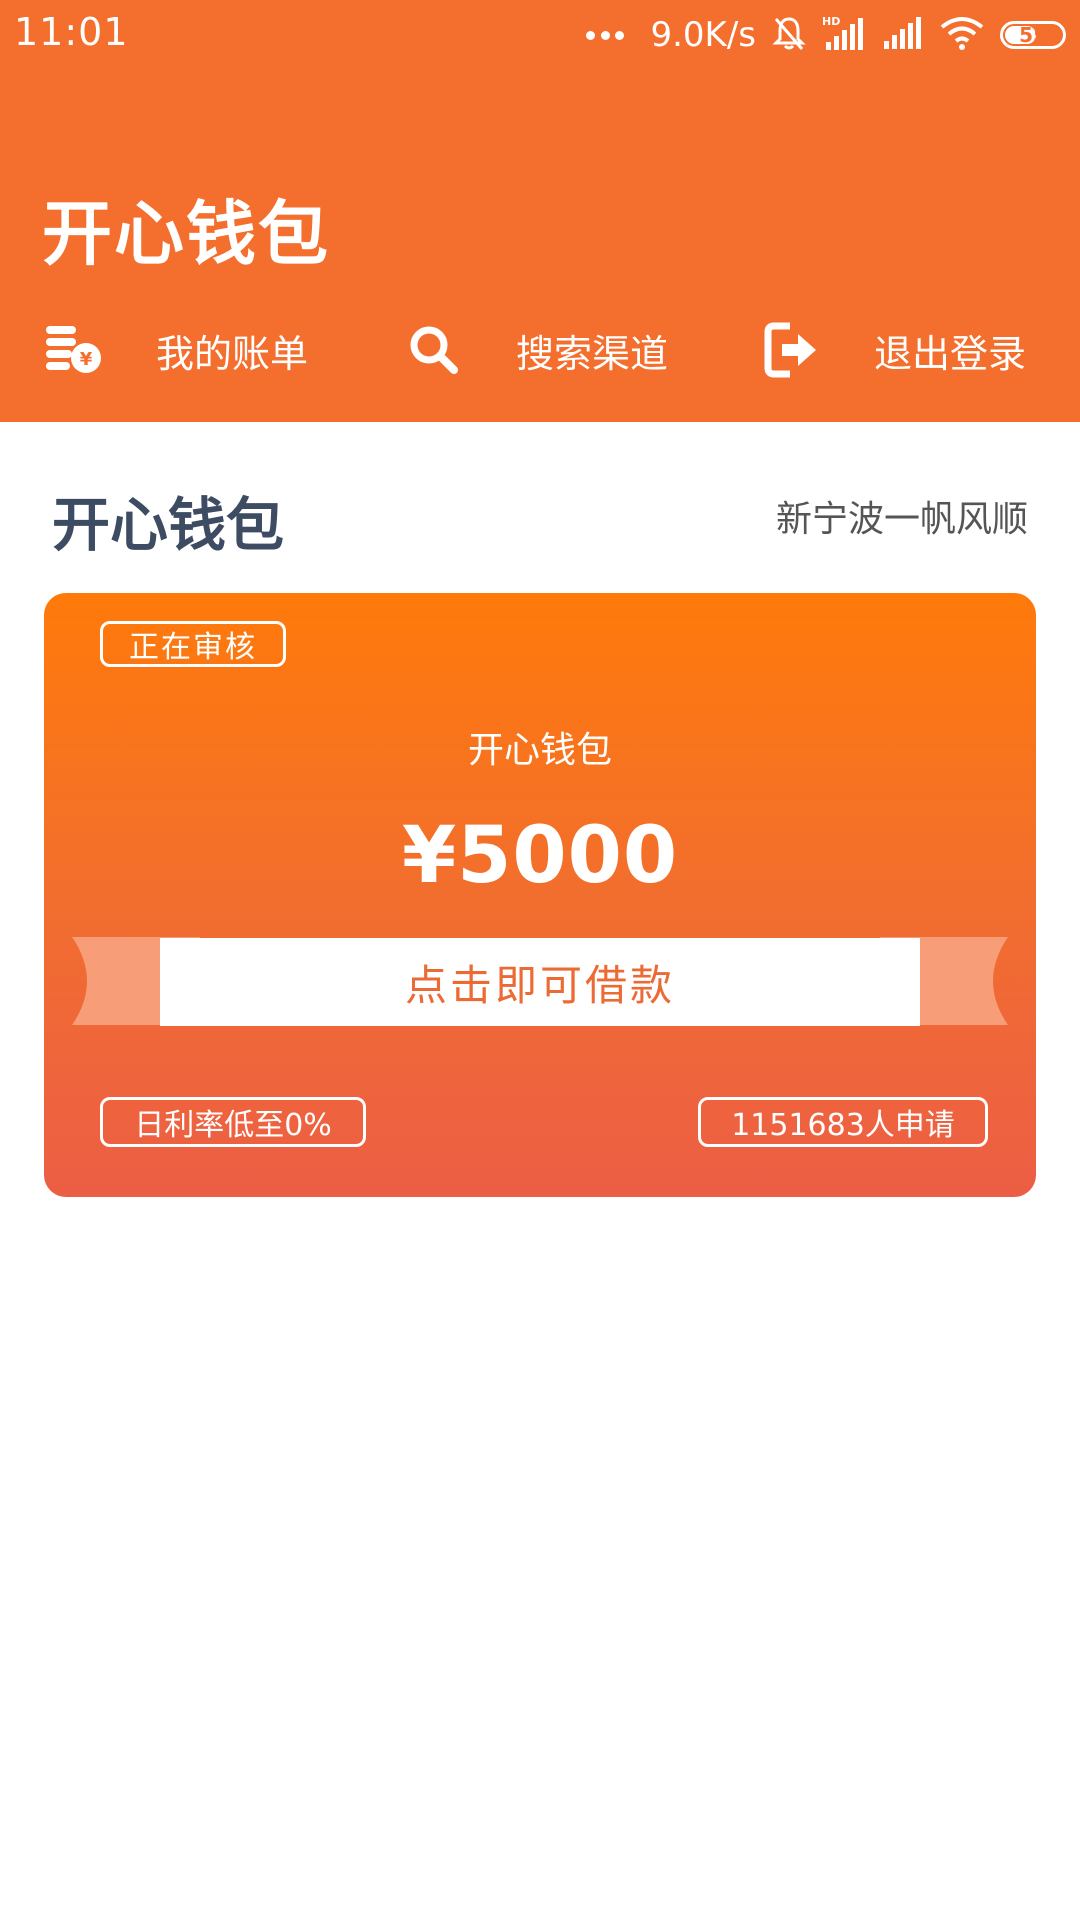  Describe the element at coordinates (843, 1122) in the screenshot. I see `applicants-badge: 1151683人申请` at that location.